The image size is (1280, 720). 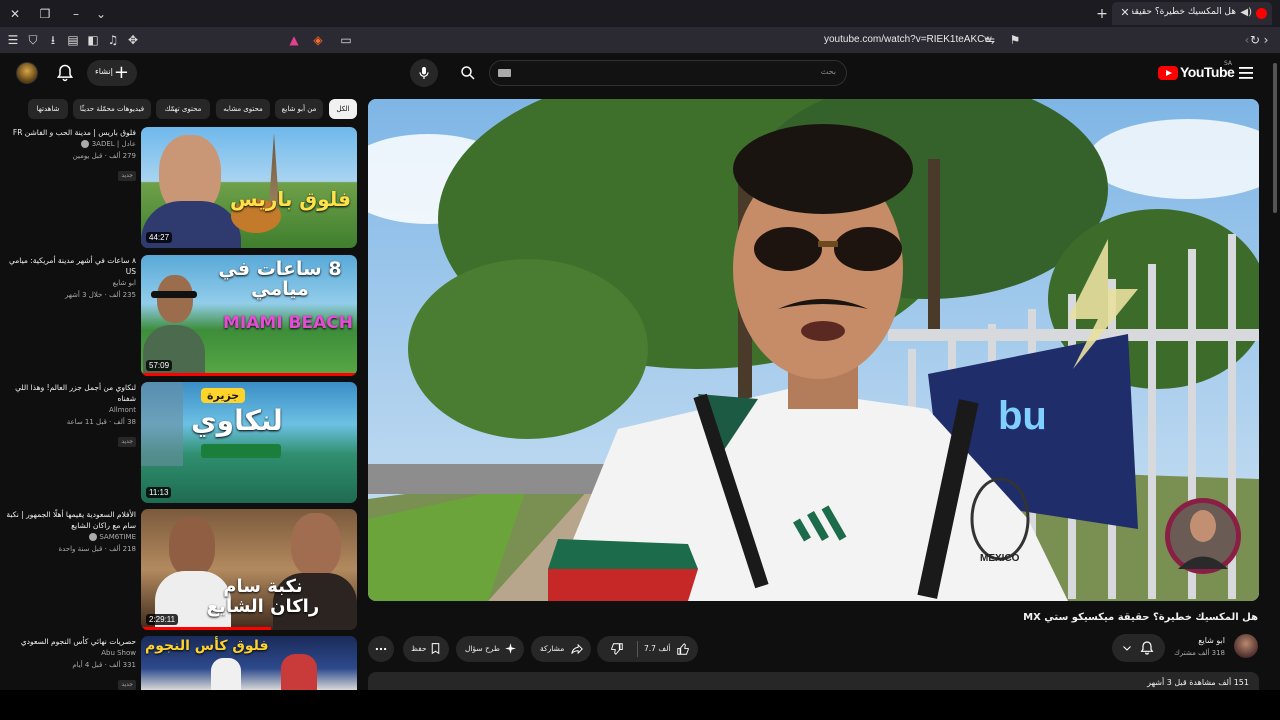 I want to click on channel-name: Allmont, so click(x=71, y=410).